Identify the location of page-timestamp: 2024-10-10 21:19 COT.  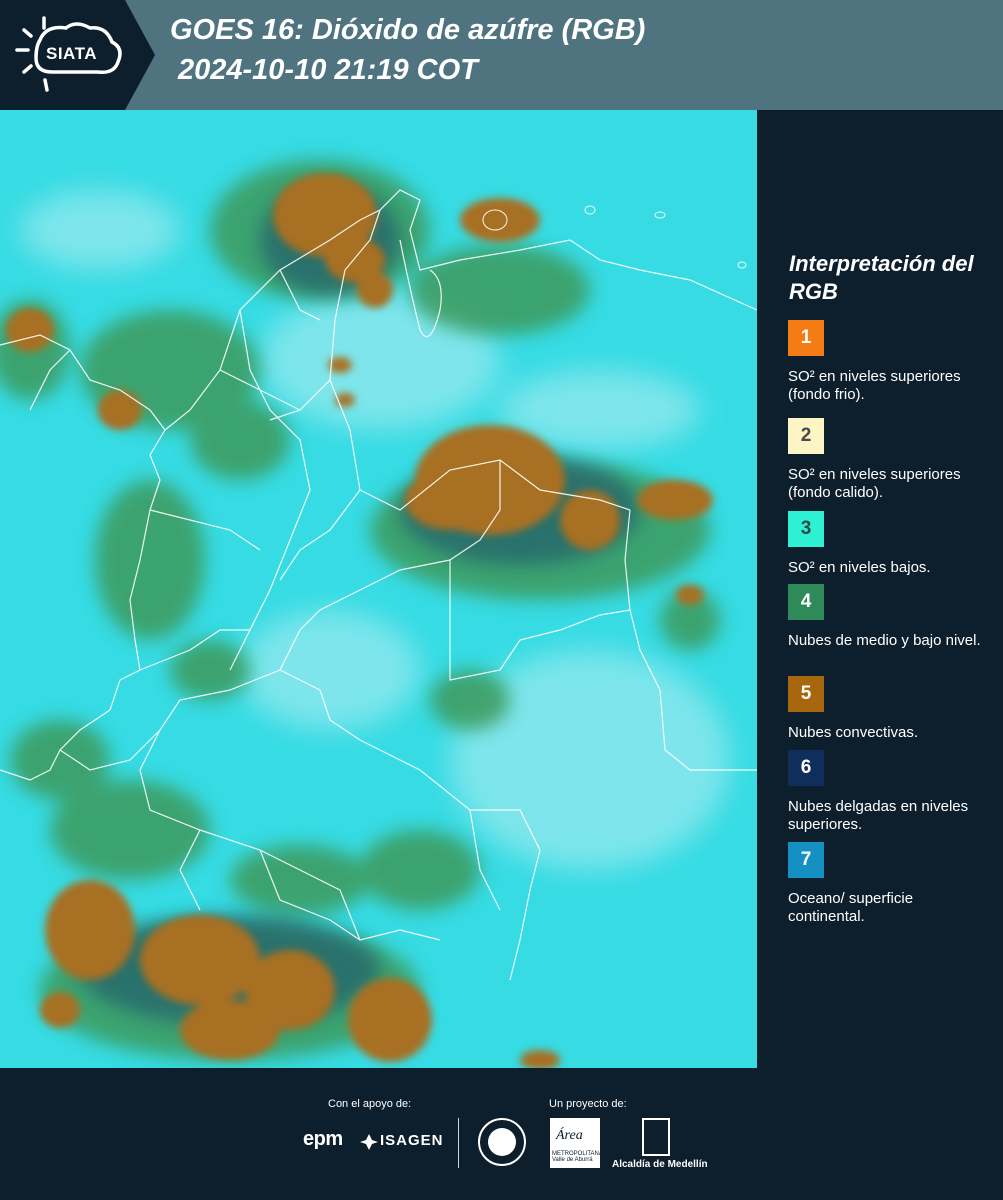
(328, 70).